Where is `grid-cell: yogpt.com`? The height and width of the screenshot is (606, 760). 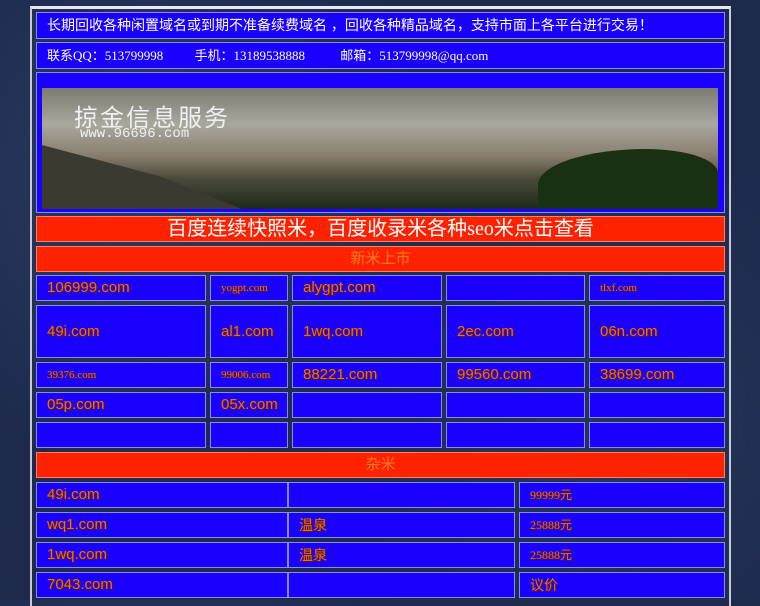 grid-cell: yogpt.com is located at coordinates (249, 288).